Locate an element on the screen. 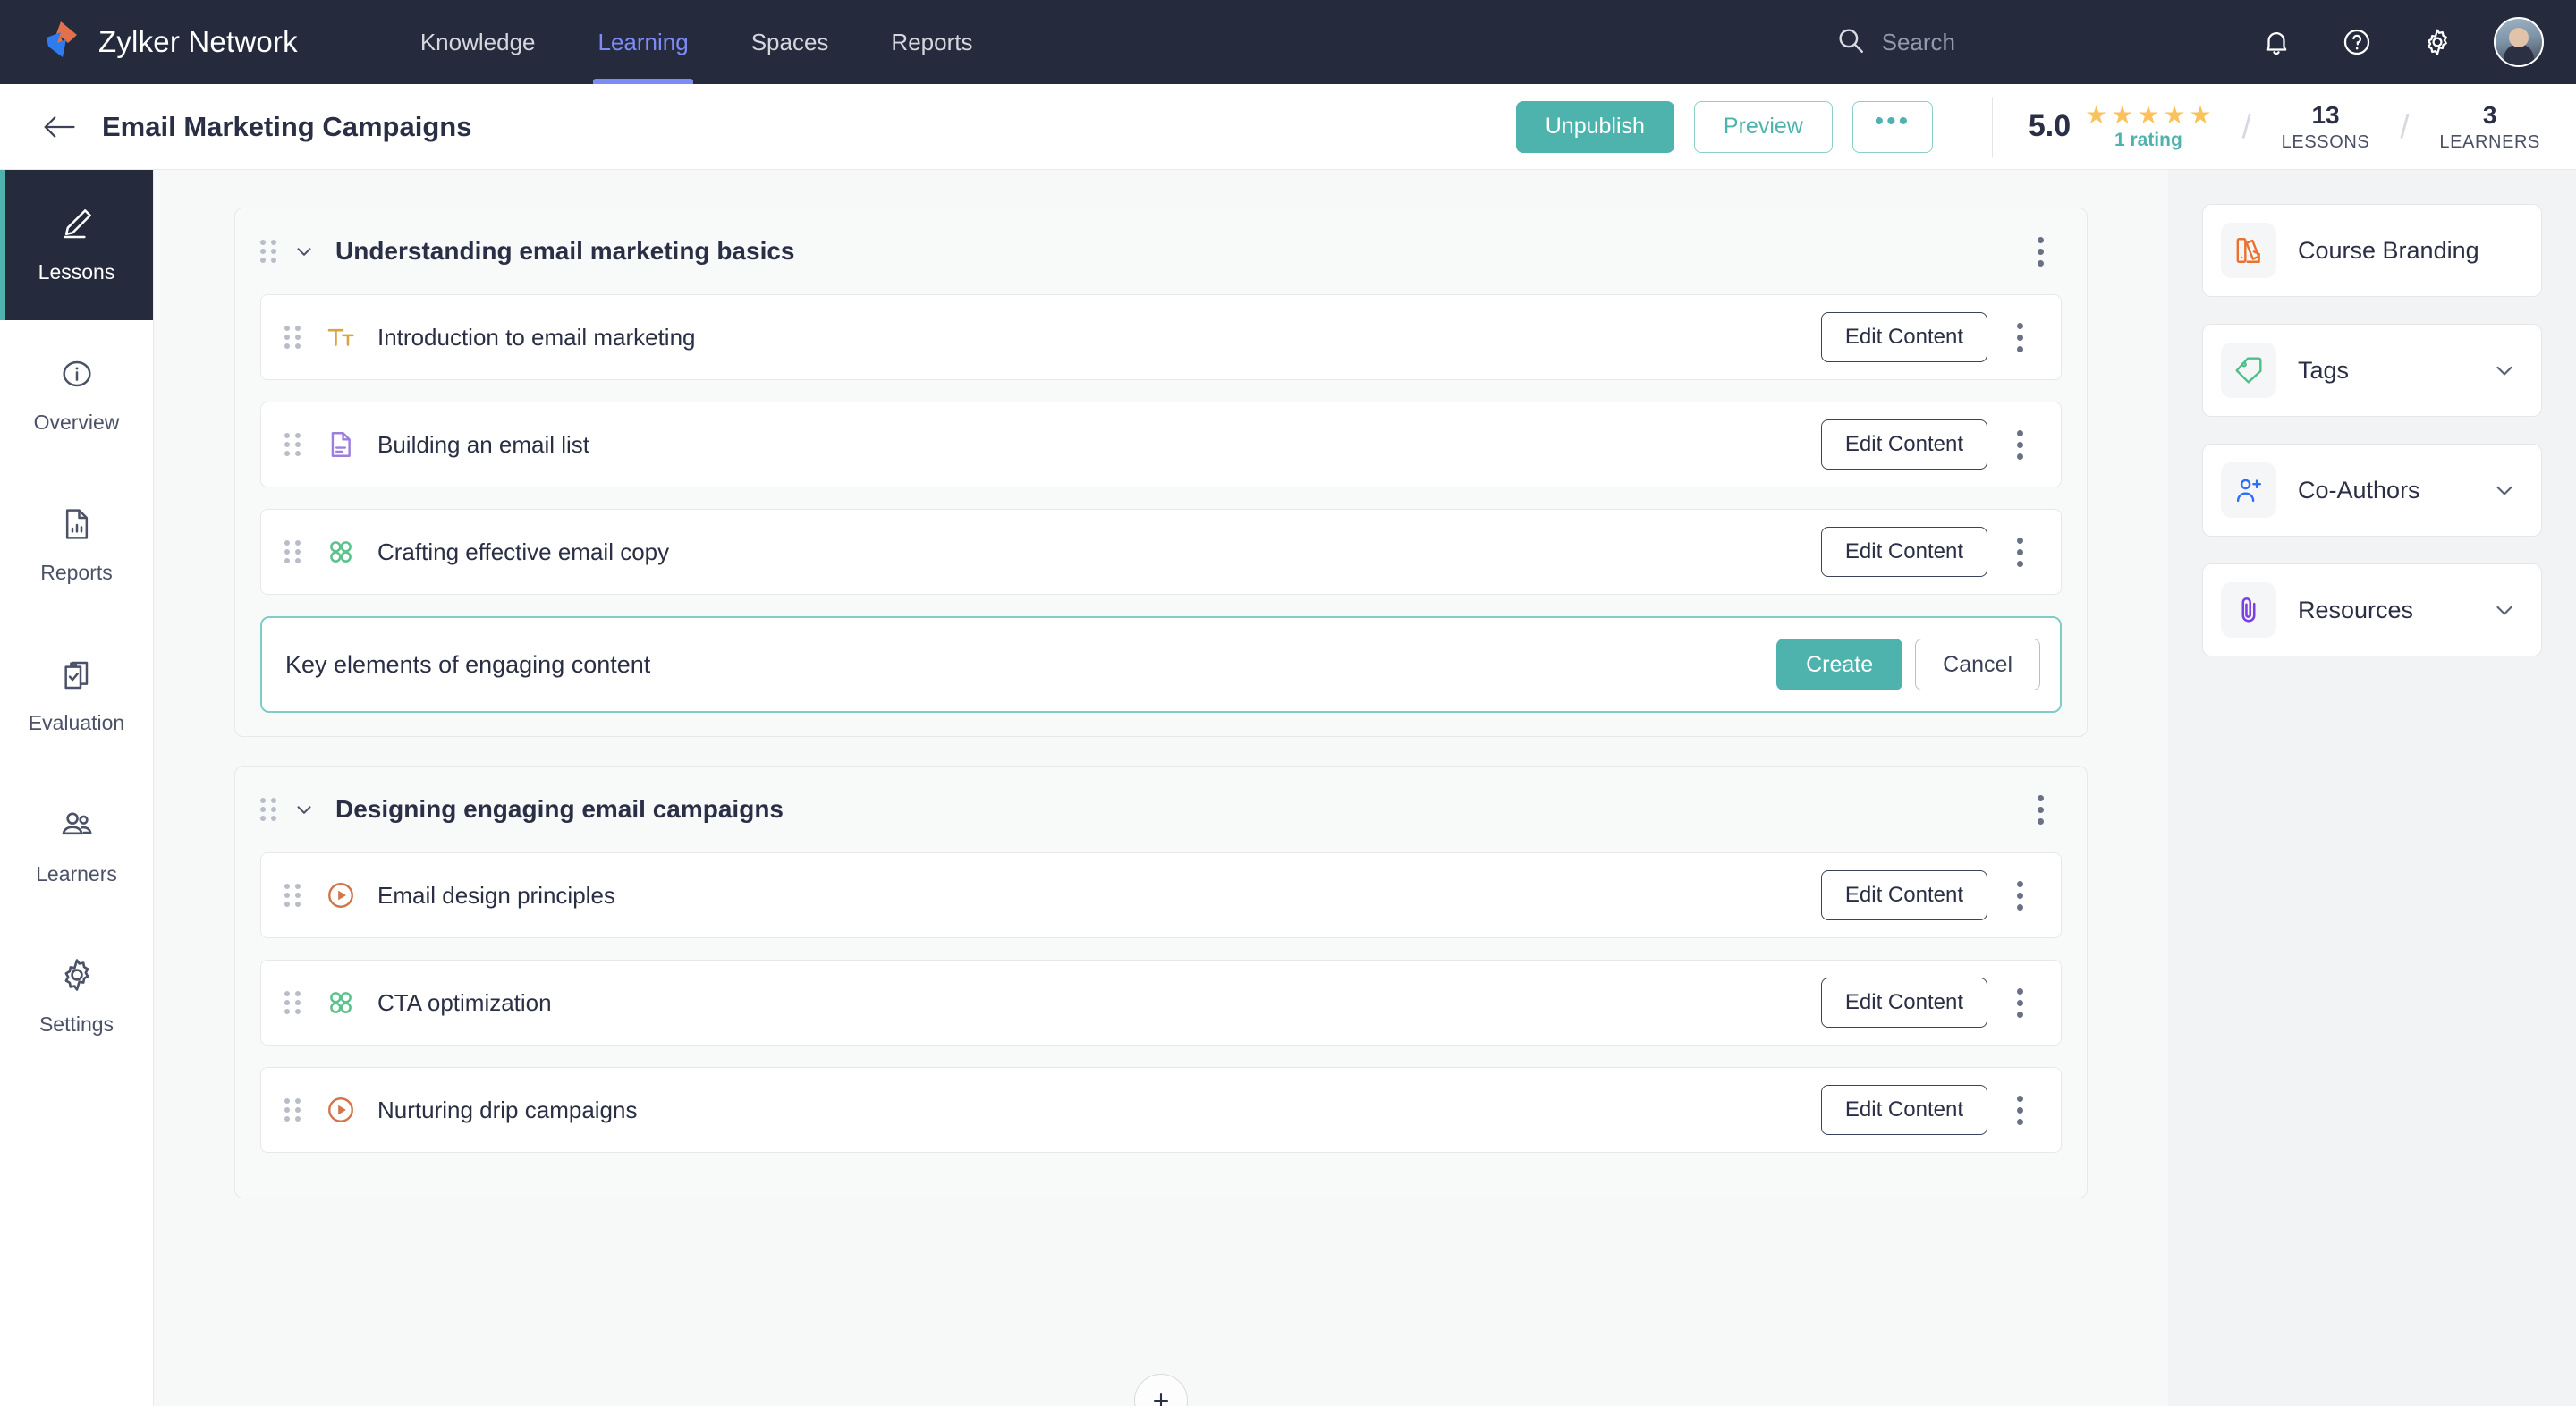  sidebar-item-overview: Overview is located at coordinates (76, 395).